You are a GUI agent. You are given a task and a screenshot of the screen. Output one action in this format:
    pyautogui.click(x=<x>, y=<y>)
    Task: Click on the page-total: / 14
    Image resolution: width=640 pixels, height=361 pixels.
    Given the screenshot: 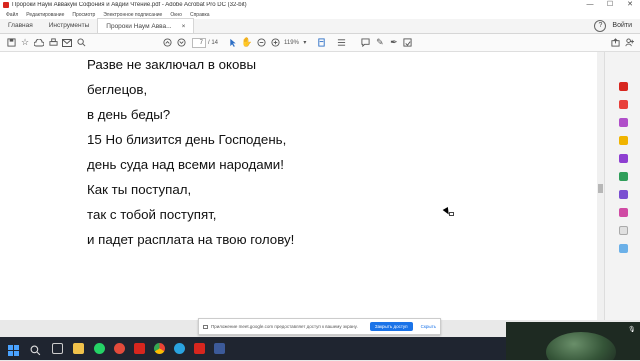 What is the action you would take?
    pyautogui.click(x=213, y=42)
    